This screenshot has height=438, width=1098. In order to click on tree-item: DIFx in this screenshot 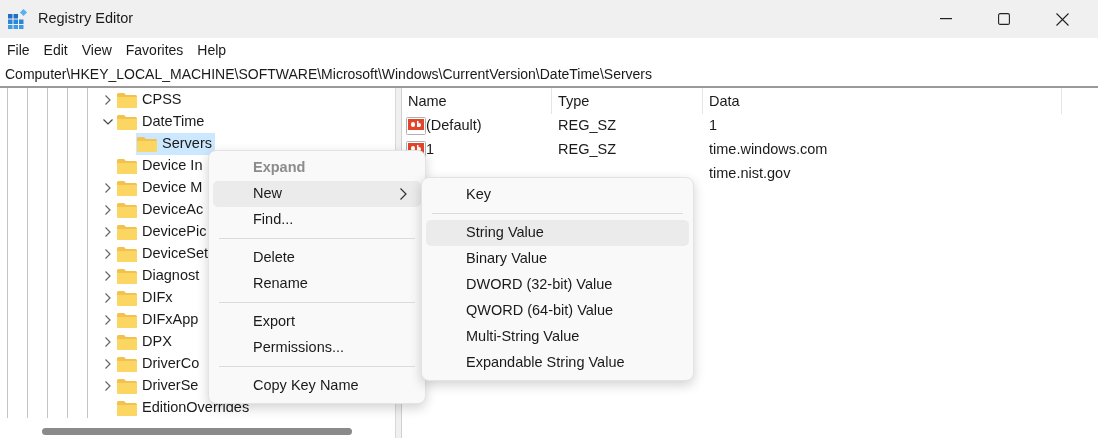, I will do `click(146, 298)`.